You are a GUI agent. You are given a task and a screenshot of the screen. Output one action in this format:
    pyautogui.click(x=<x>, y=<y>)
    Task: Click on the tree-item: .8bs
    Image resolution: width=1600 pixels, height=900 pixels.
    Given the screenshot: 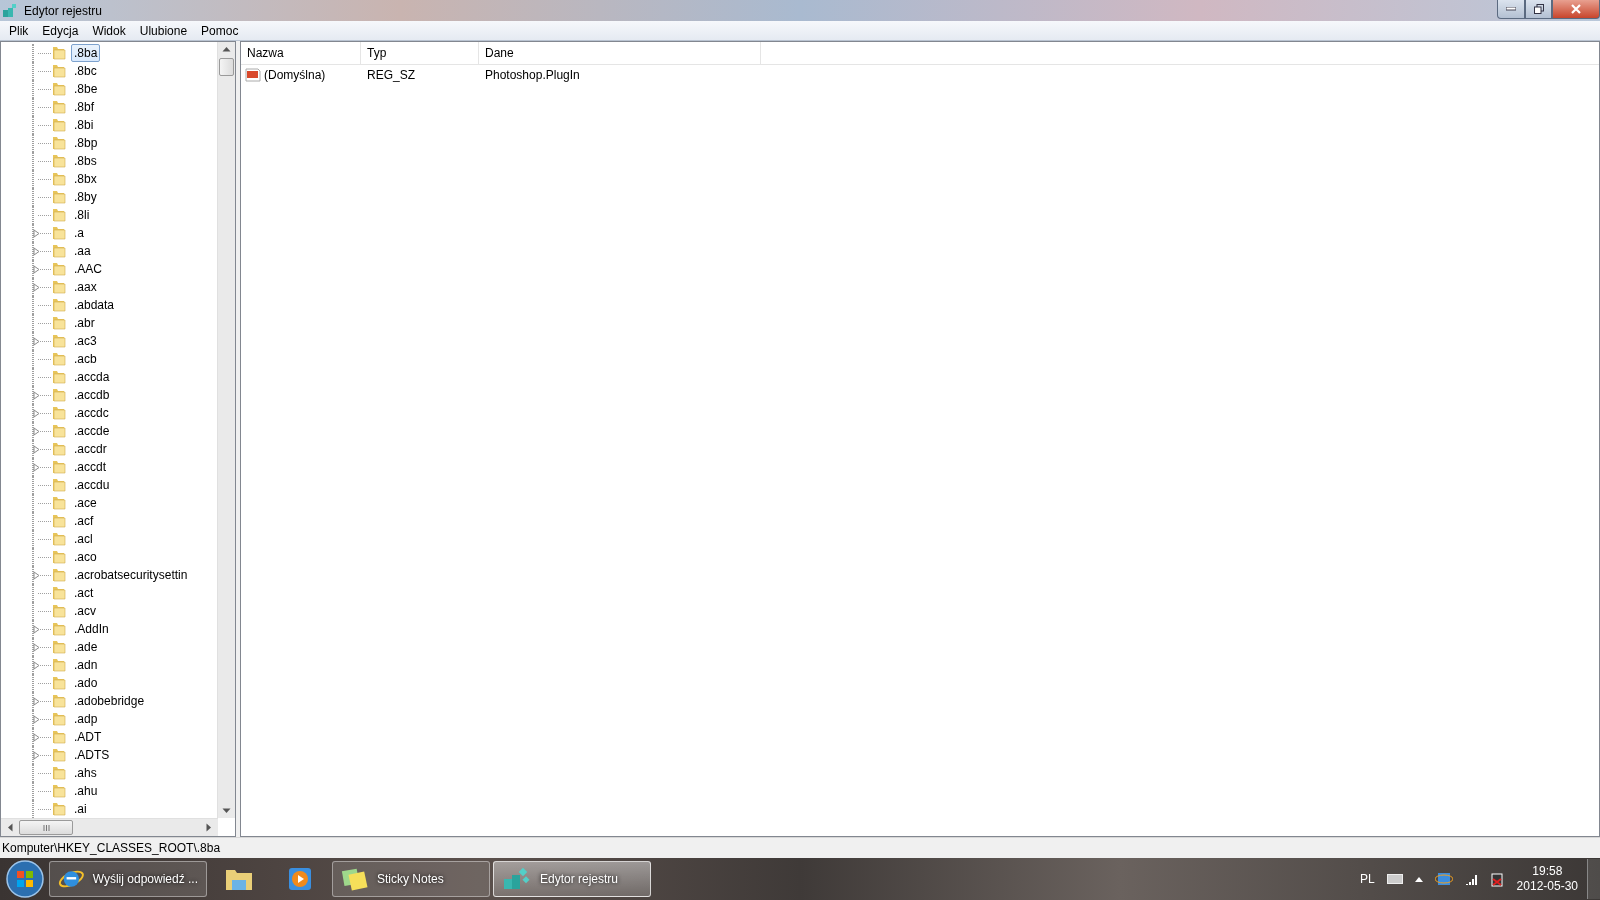 What is the action you would take?
    pyautogui.click(x=85, y=161)
    